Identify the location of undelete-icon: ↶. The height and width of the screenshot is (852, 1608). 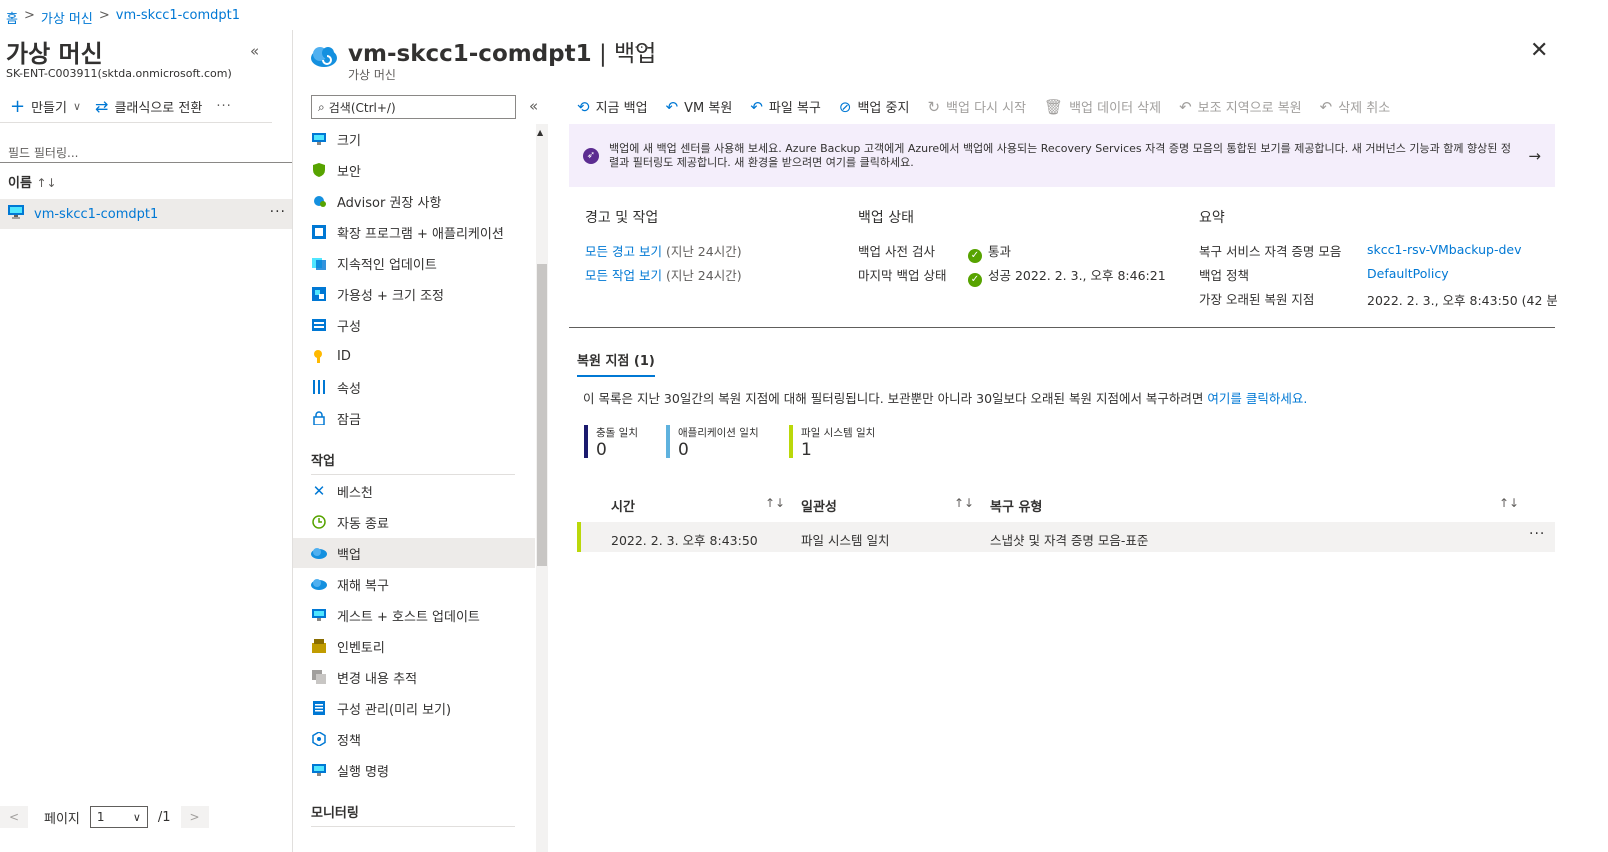
(1326, 106).